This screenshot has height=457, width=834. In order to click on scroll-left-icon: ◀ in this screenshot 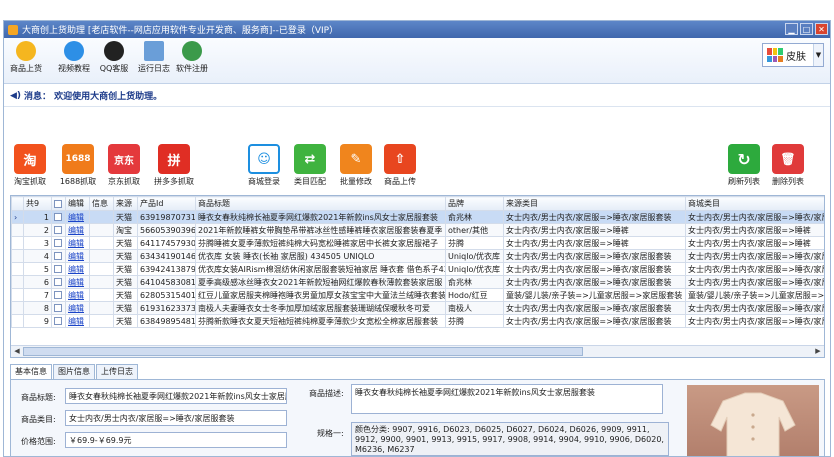, I will do `click(17, 351)`.